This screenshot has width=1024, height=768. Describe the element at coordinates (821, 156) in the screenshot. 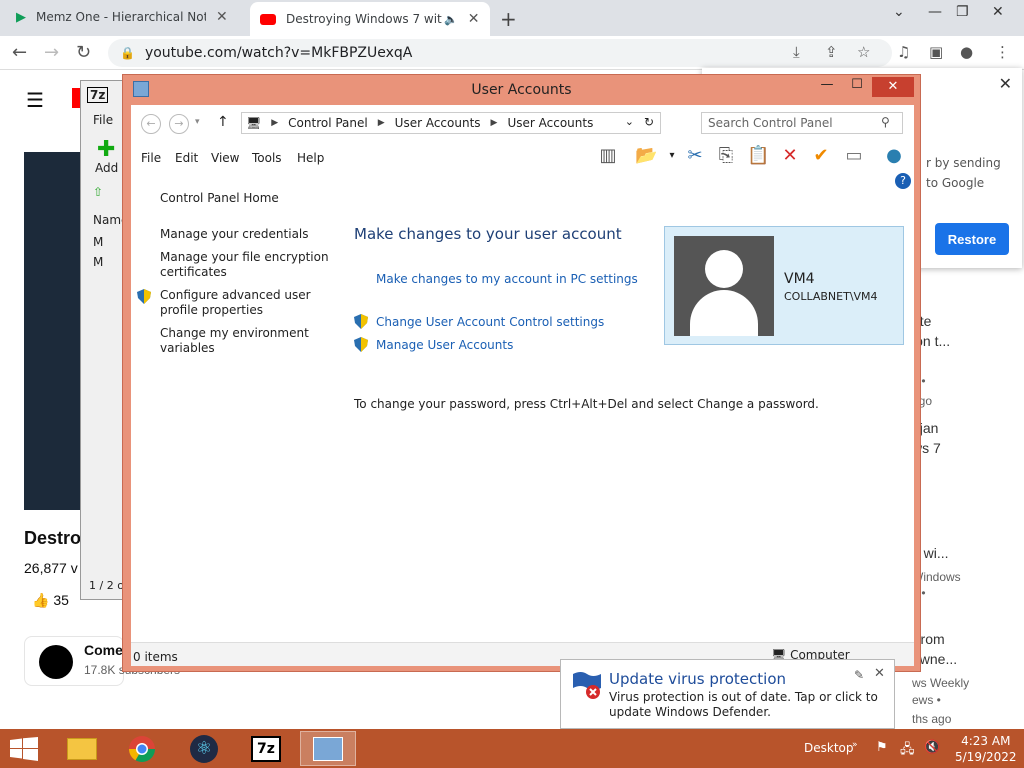

I see `checkmark-icon: ✔` at that location.